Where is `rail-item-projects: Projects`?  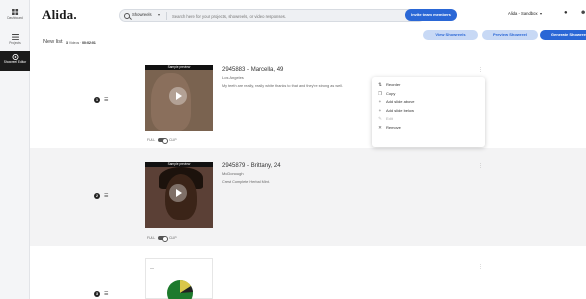
rail-item-projects: Projects is located at coordinates (15, 39).